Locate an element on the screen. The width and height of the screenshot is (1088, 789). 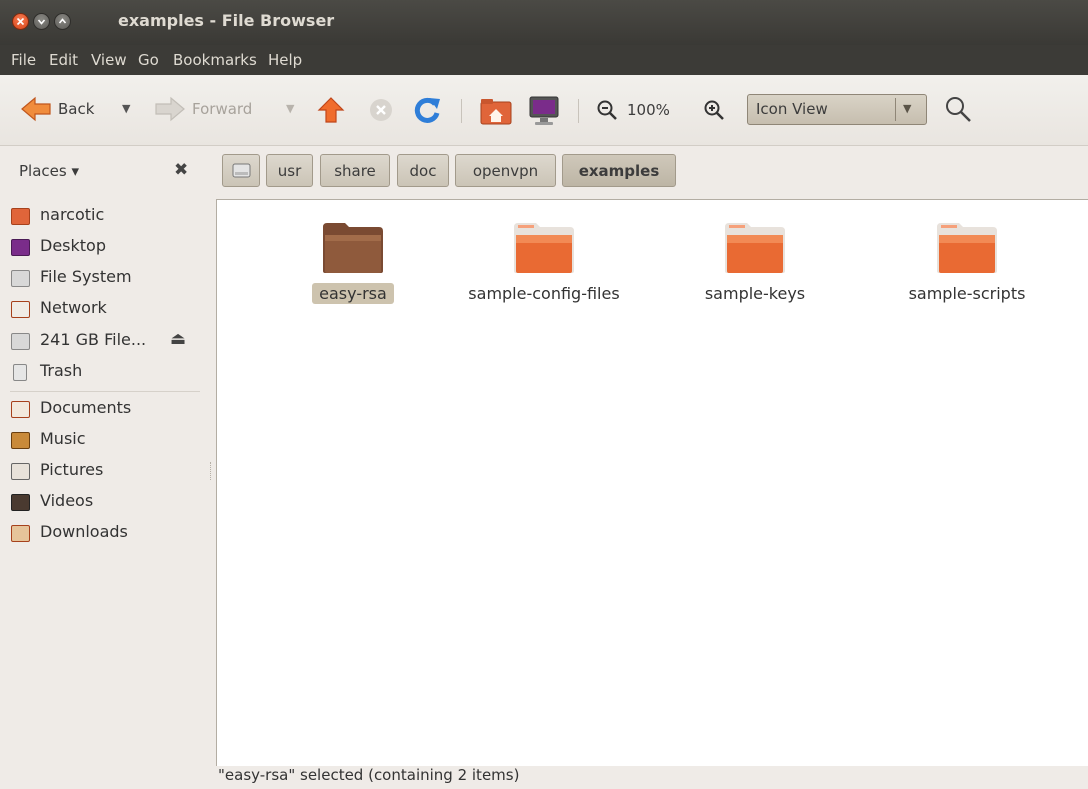
computer-monitor-icon is located at coordinates (544, 110).